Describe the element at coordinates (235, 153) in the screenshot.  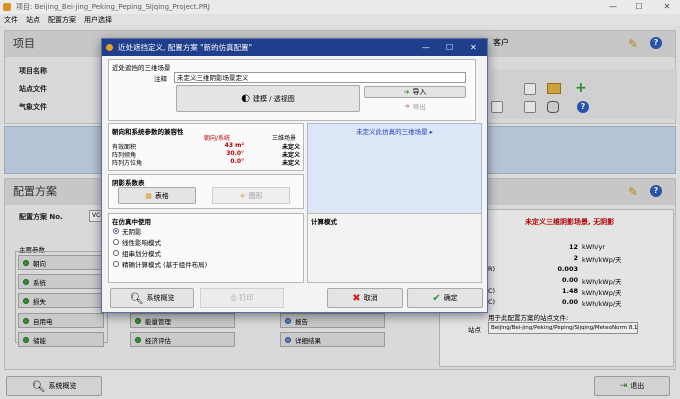
I see `compat-value: 30.0°` at that location.